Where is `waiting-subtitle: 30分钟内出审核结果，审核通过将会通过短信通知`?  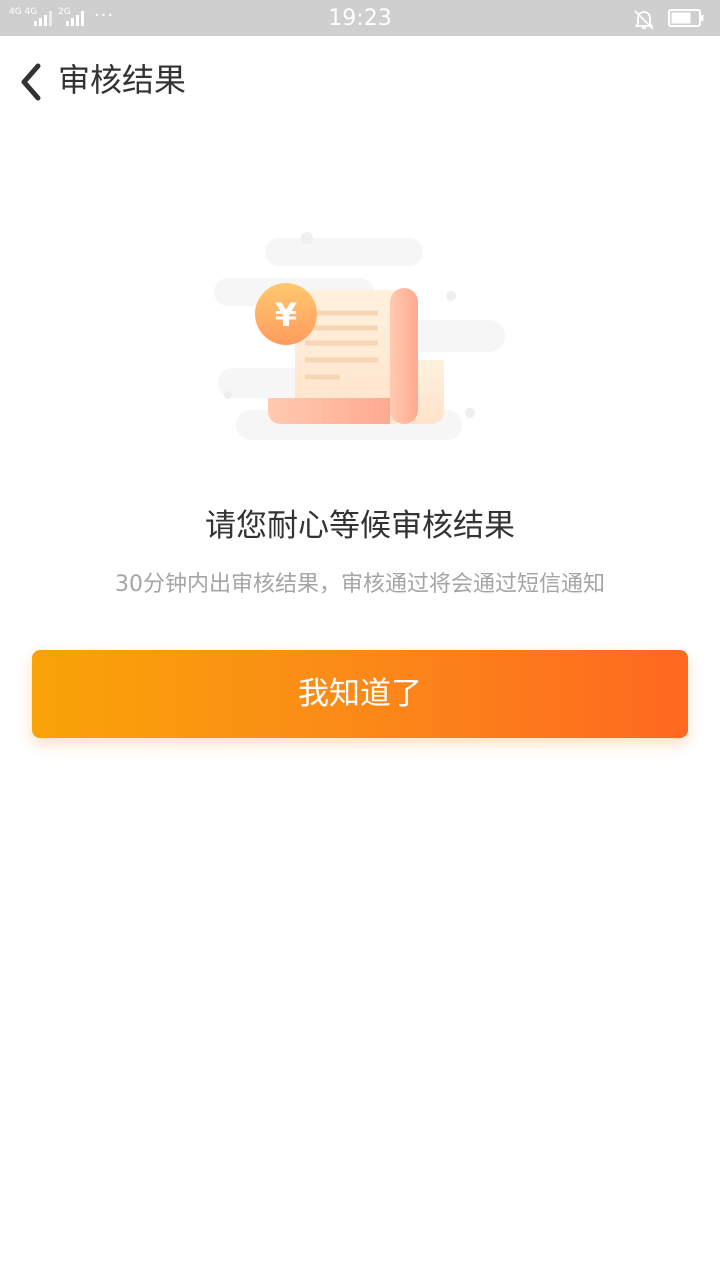 waiting-subtitle: 30分钟内出审核结果，审核通过将会通过短信通知 is located at coordinates (360, 584).